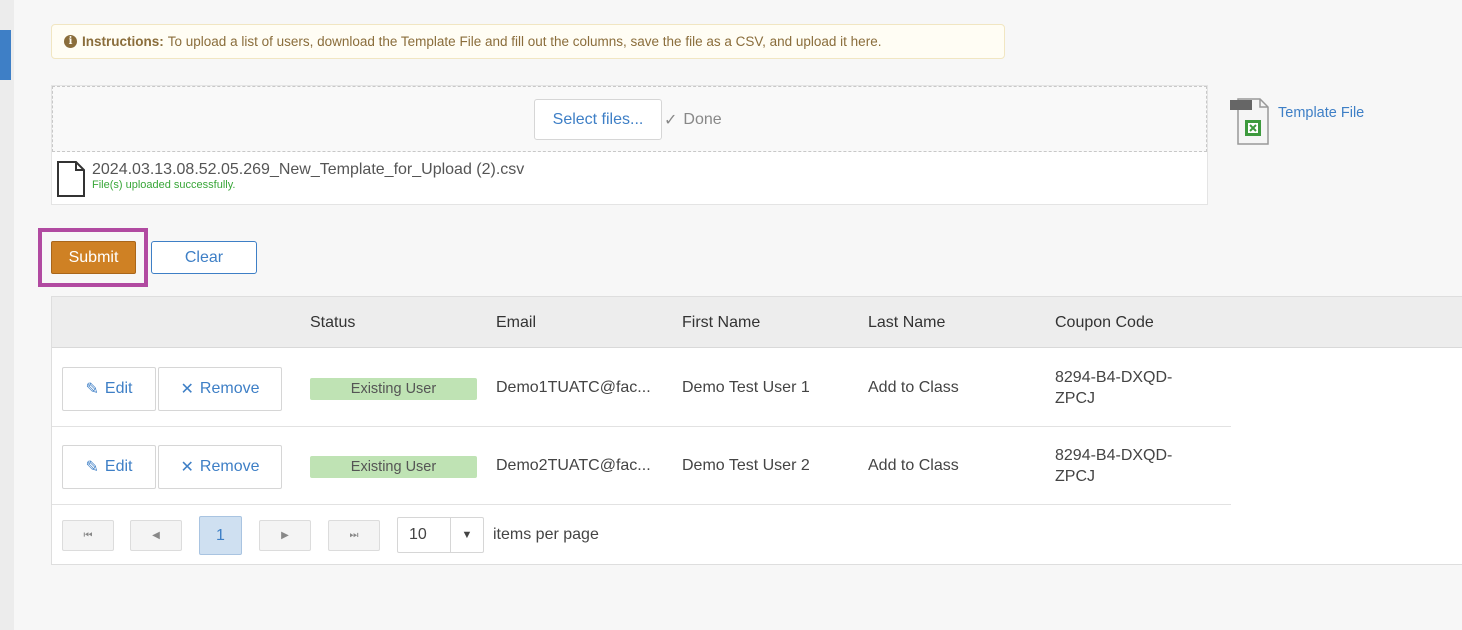 The image size is (1462, 630). I want to click on column-header-coupon-code: Coupon Code, so click(1104, 322).